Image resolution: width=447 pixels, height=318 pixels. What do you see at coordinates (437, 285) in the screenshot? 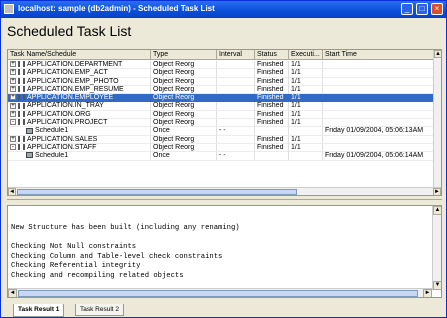
I see `output-scroll-down-icon: ▼` at bounding box center [437, 285].